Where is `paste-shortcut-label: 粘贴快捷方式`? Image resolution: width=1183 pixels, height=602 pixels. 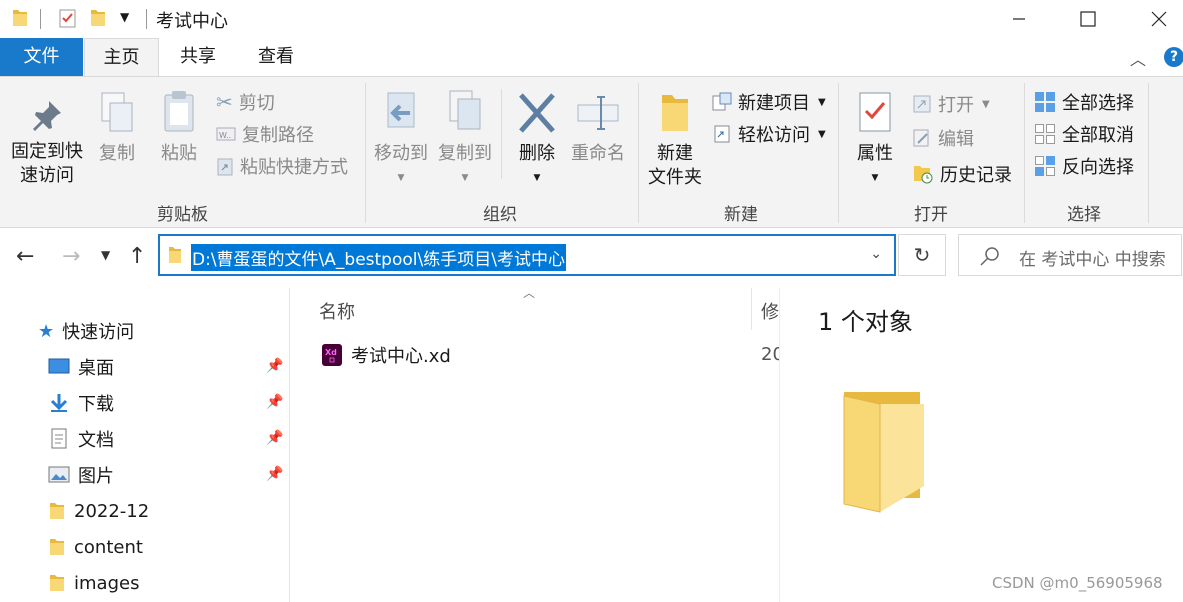
paste-shortcut-label: 粘贴快捷方式 is located at coordinates (294, 167).